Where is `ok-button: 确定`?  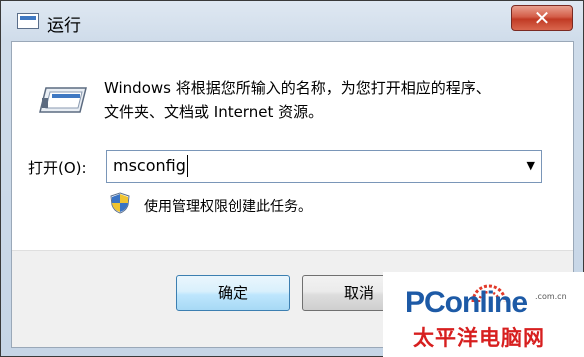
ok-button: 确定 is located at coordinates (233, 293).